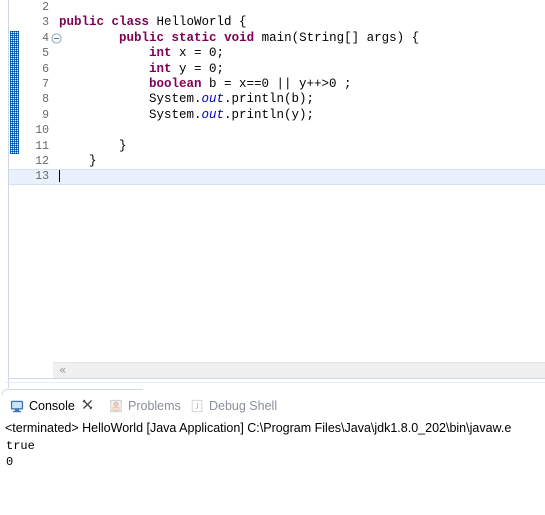 The image size is (545, 515). I want to click on line-number: 10, so click(42, 131).